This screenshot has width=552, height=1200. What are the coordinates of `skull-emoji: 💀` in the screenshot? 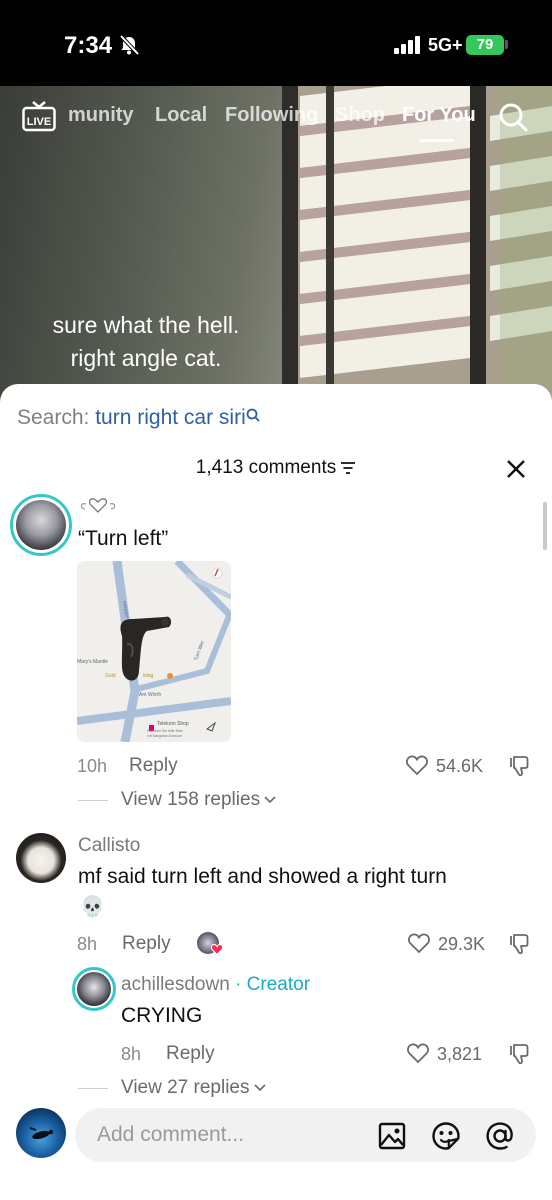 It's located at (92, 907).